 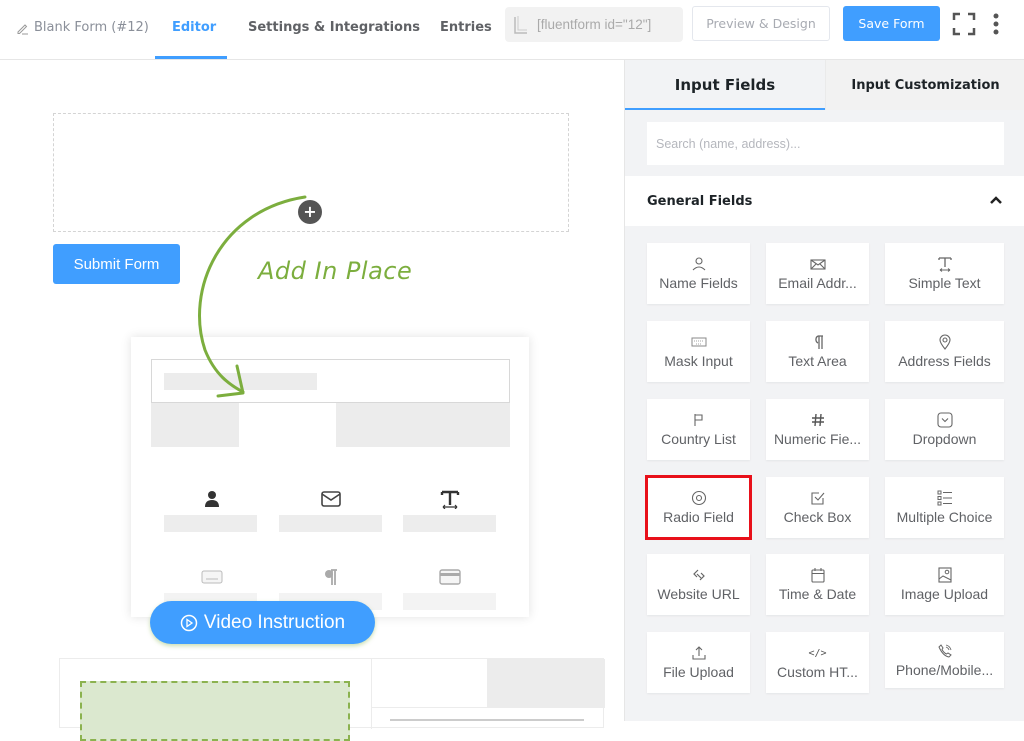 What do you see at coordinates (964, 24) in the screenshot?
I see `fullscreen-icon` at bounding box center [964, 24].